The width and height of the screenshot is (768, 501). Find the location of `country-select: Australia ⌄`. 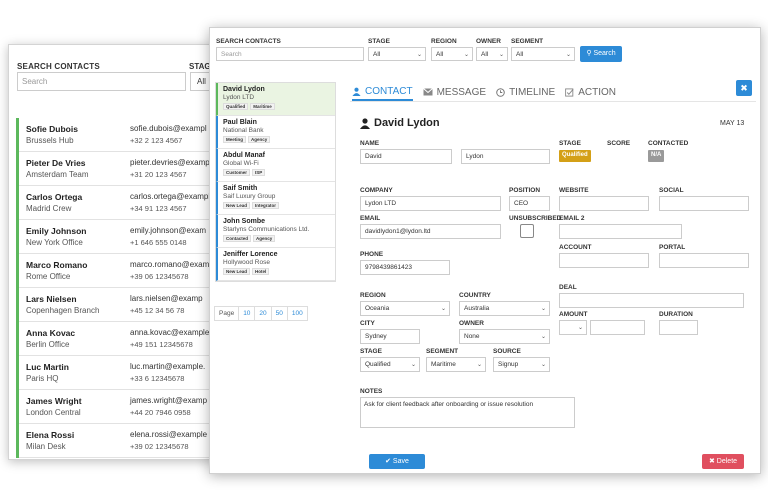

country-select: Australia ⌄ is located at coordinates (504, 308).